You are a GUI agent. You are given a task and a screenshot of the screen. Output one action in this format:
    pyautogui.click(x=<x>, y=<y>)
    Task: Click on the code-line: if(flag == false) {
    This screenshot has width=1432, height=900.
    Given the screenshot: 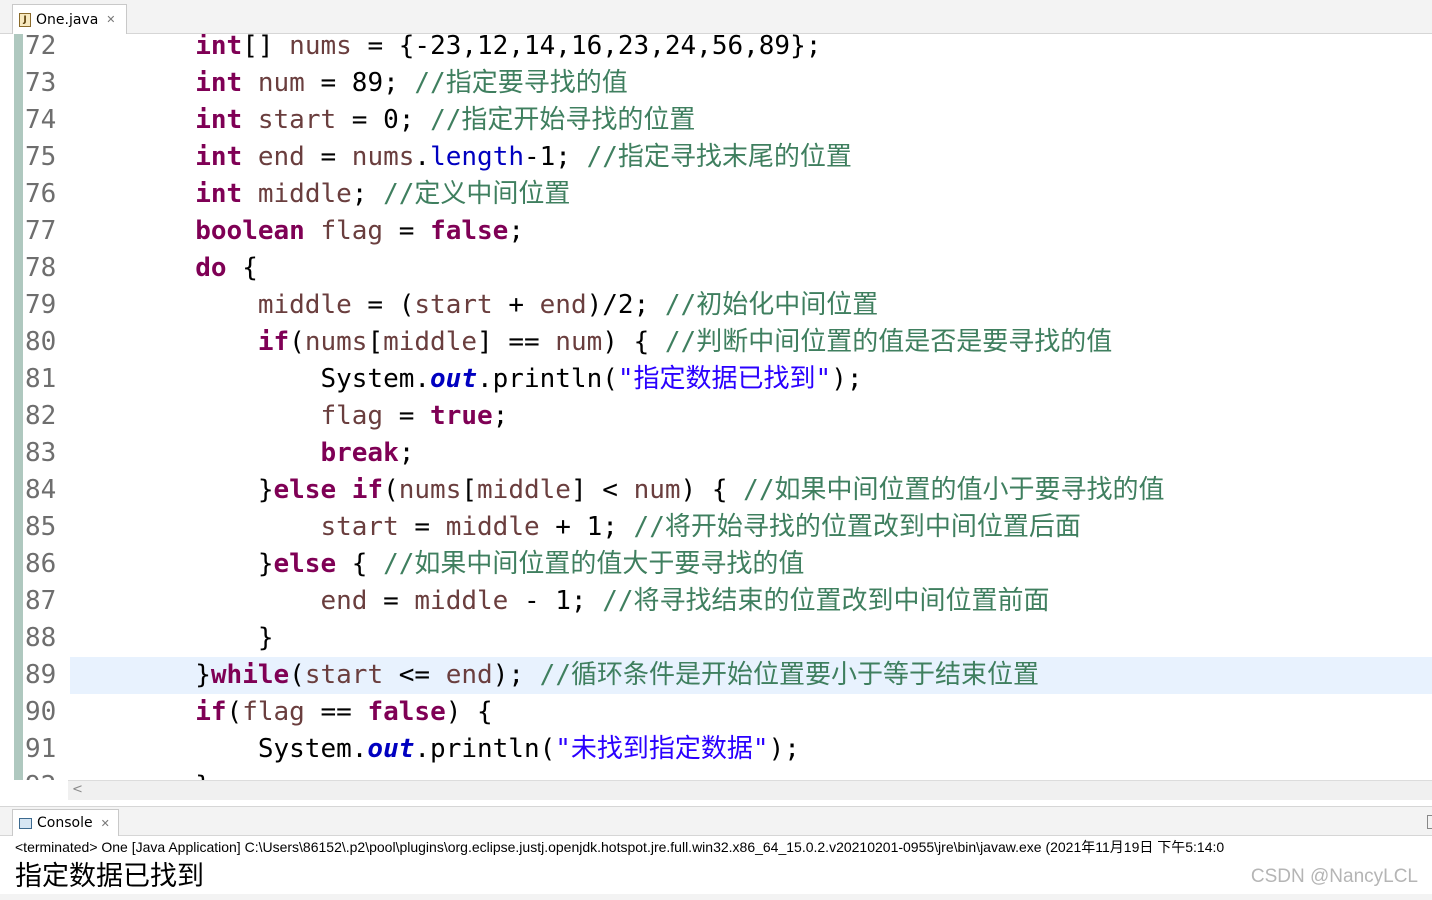 What is the action you would take?
    pyautogui.click(x=751, y=712)
    